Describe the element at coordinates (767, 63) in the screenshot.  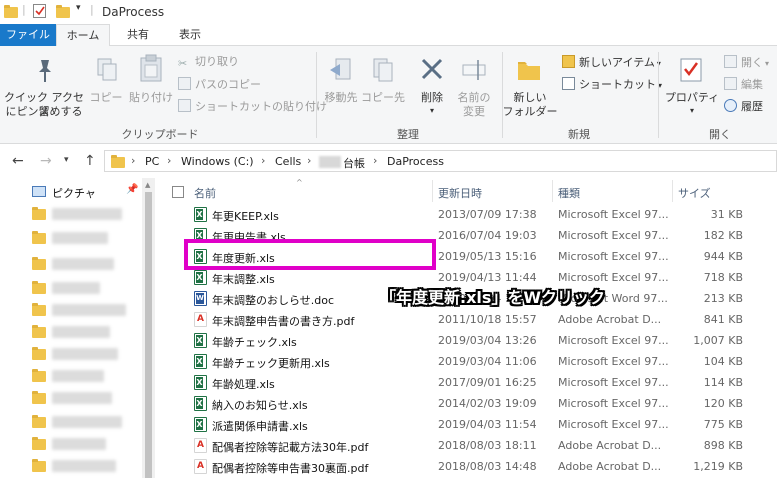
I see `open-dropdown-icon: ▾` at that location.